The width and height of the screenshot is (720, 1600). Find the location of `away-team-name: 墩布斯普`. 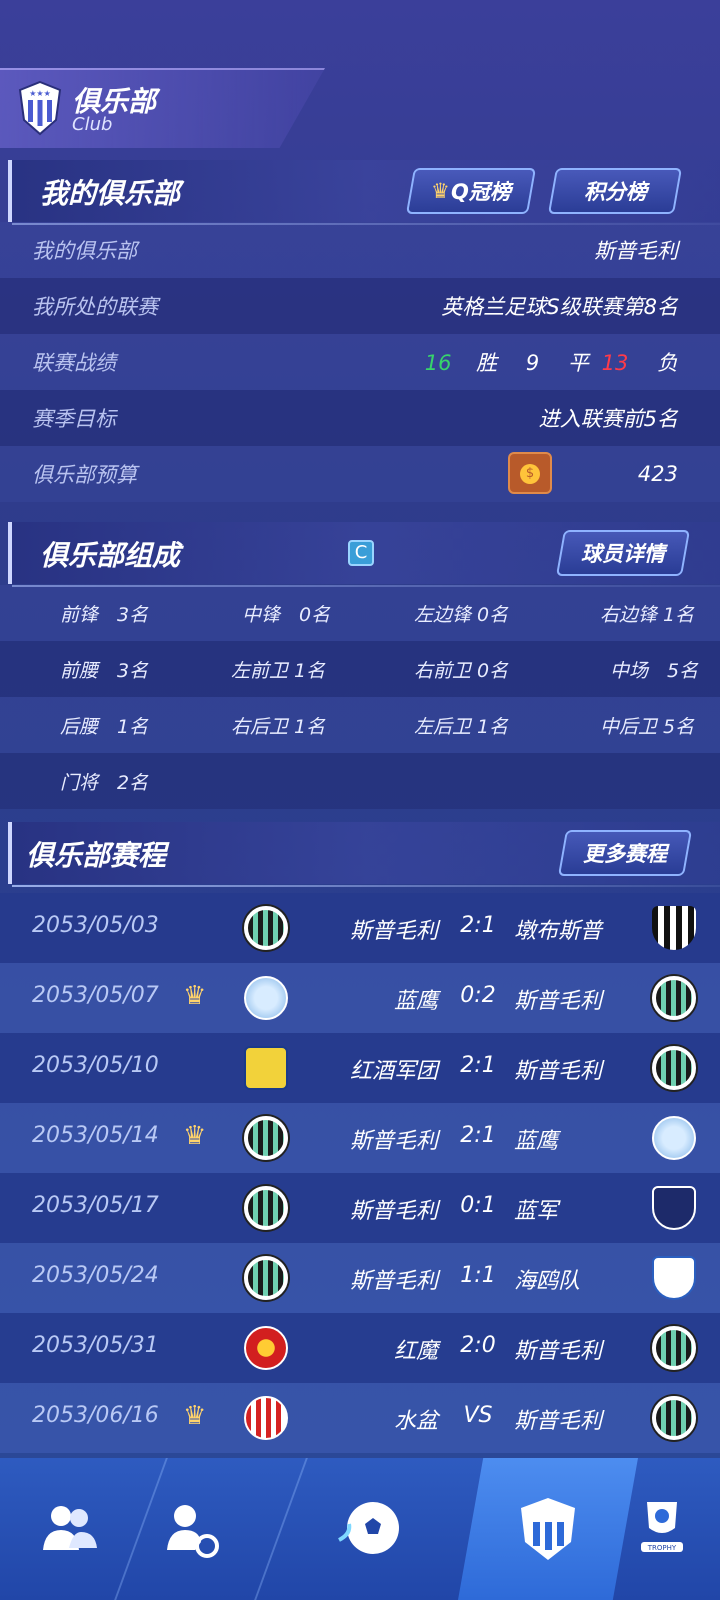

away-team-name: 墩布斯普 is located at coordinates (558, 931).